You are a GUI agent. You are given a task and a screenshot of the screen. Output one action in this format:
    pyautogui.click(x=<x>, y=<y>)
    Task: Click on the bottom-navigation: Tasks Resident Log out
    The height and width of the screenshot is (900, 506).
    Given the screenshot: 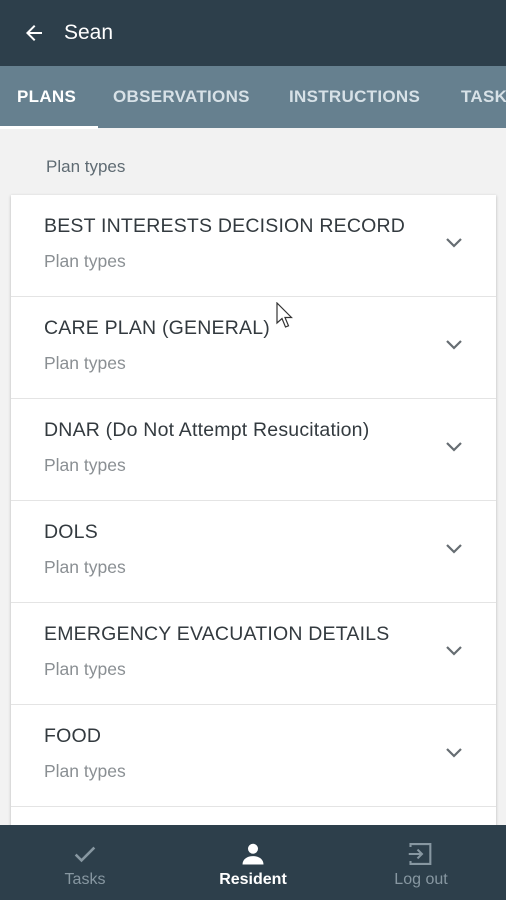 What is the action you would take?
    pyautogui.click(x=253, y=862)
    